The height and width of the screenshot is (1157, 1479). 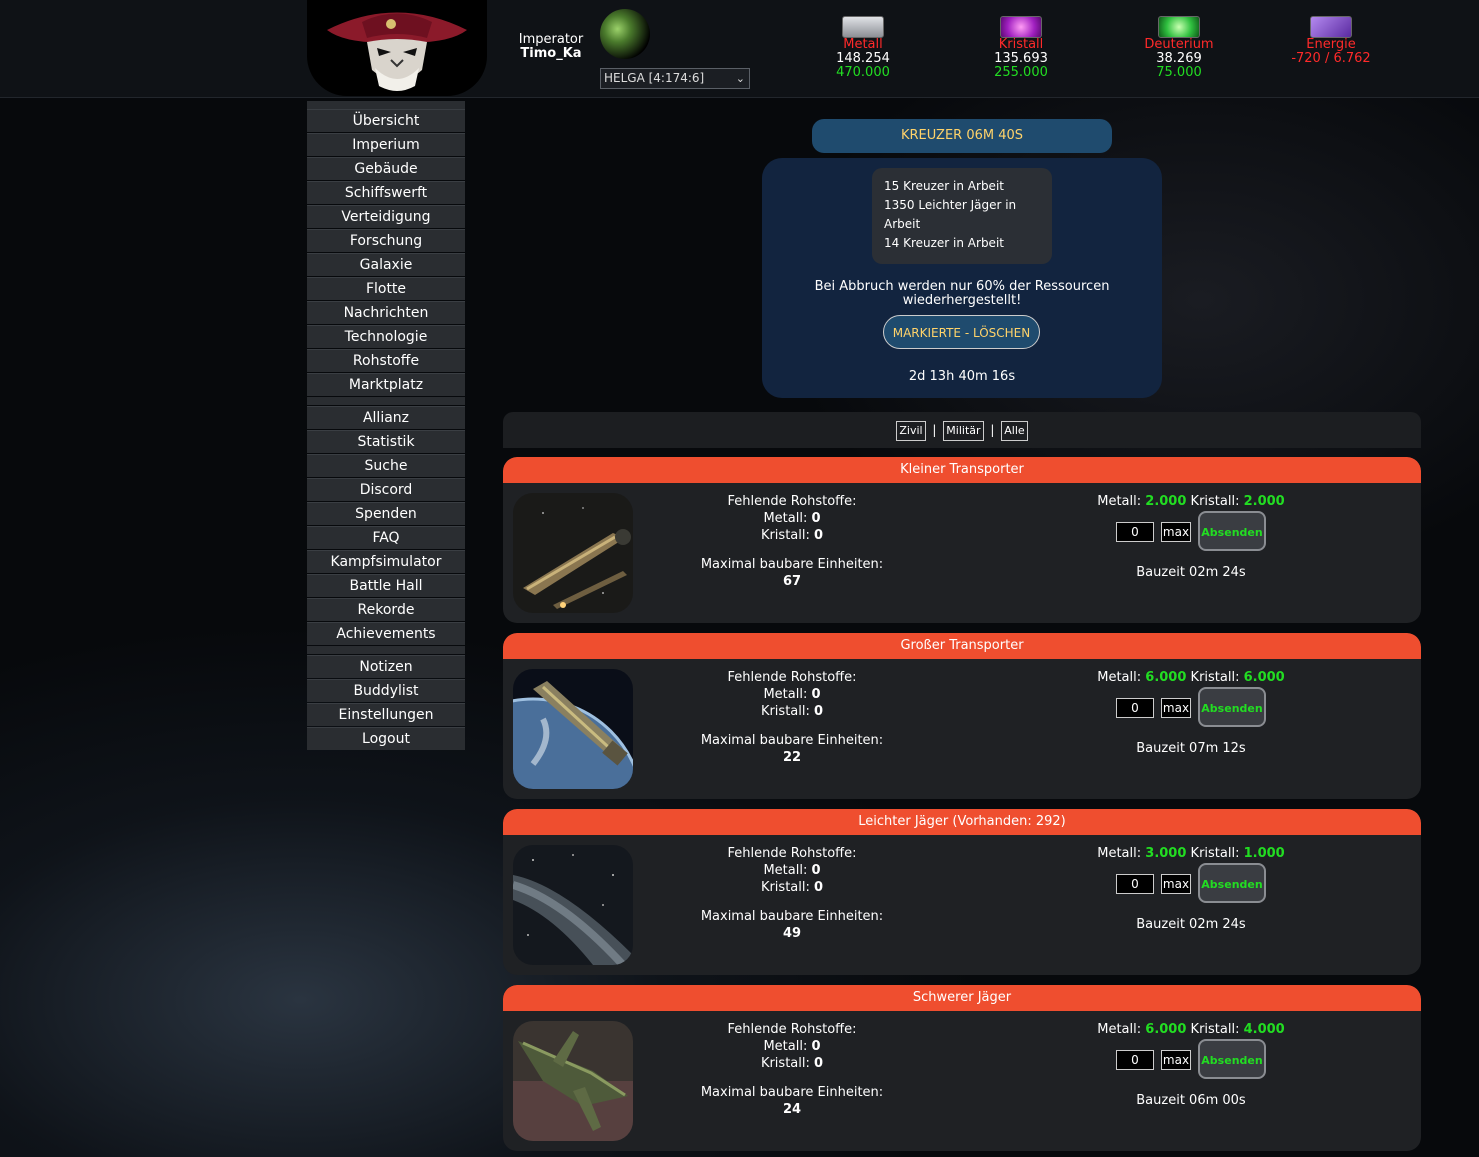 I want to click on menu-item-gebaeude: Gebäude, so click(x=386, y=168).